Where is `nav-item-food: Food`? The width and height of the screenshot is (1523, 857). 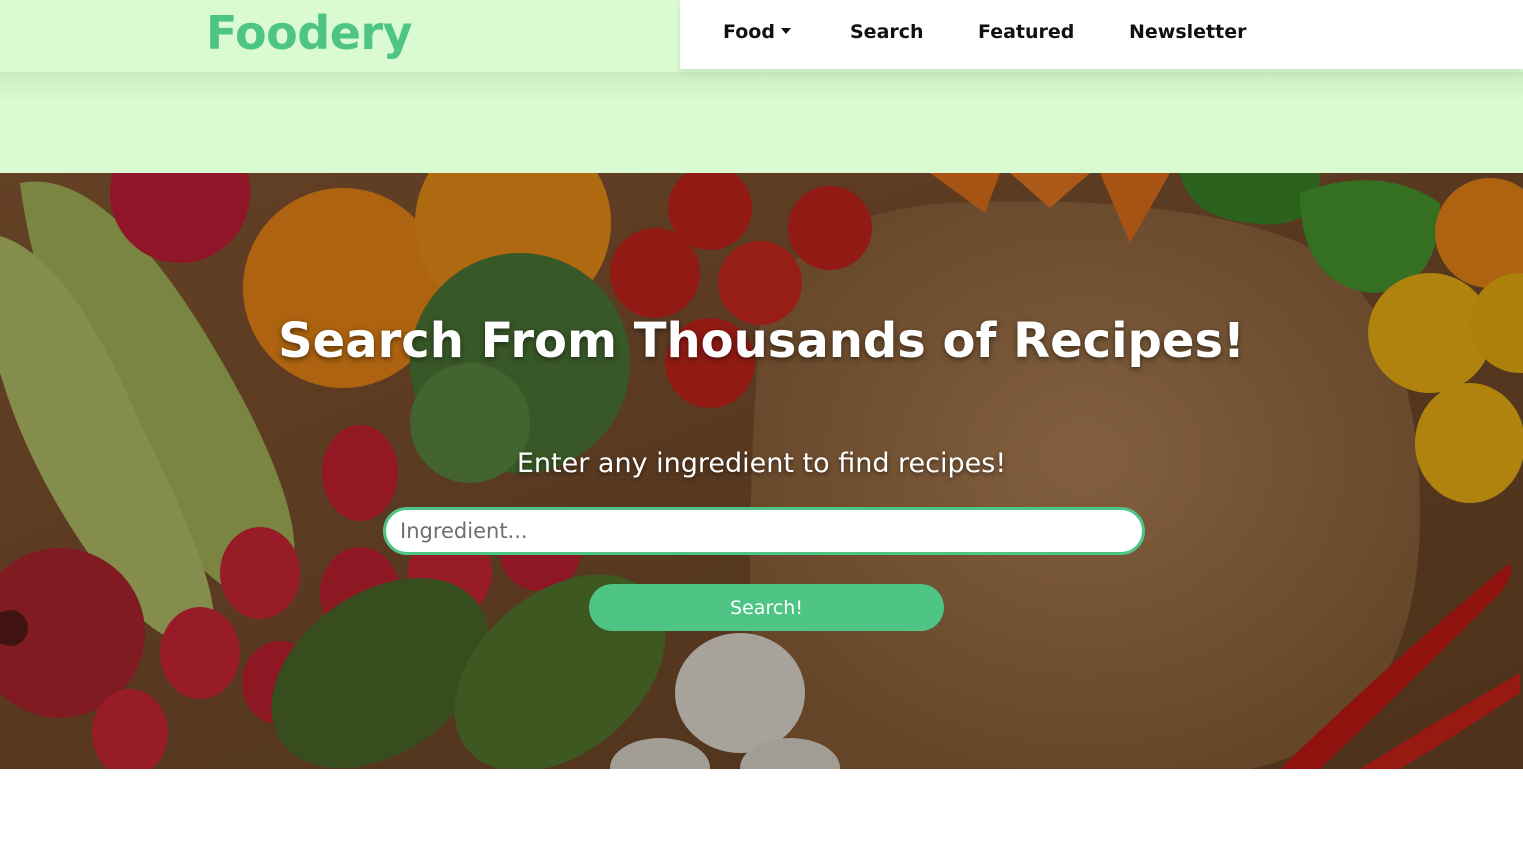 nav-item-food: Food is located at coordinates (757, 32).